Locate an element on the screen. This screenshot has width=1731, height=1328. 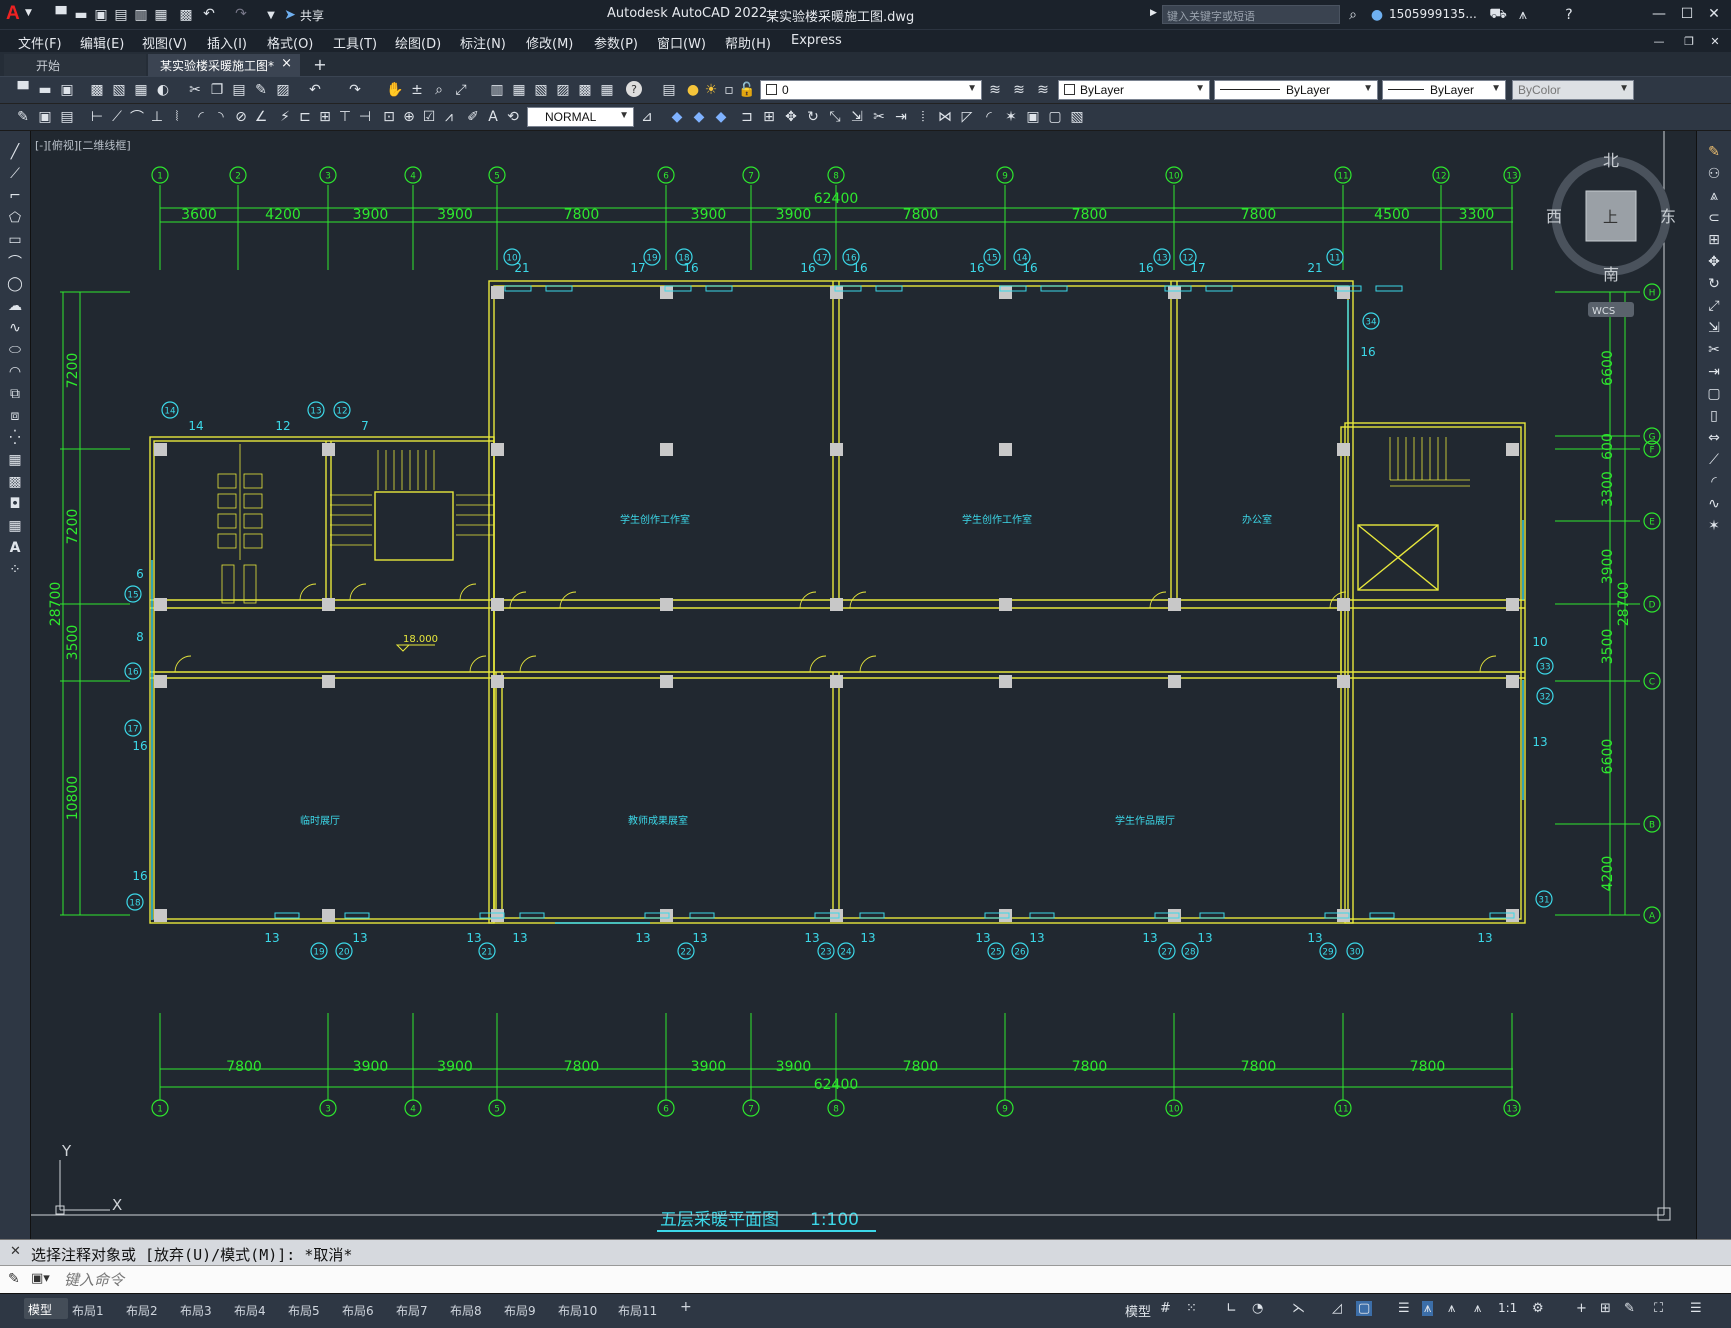
cart-icon: ⛟ is located at coordinates (1498, 15).